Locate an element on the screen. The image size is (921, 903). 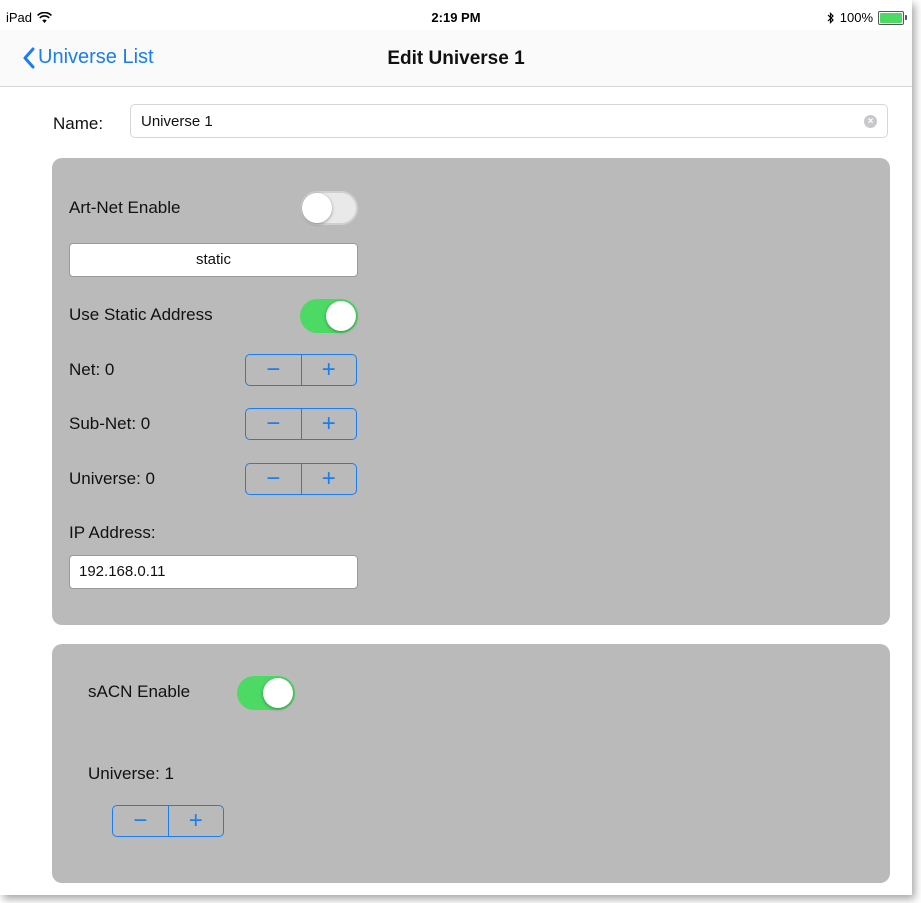
subnet-label: Sub-Net: 0 is located at coordinates (110, 423).